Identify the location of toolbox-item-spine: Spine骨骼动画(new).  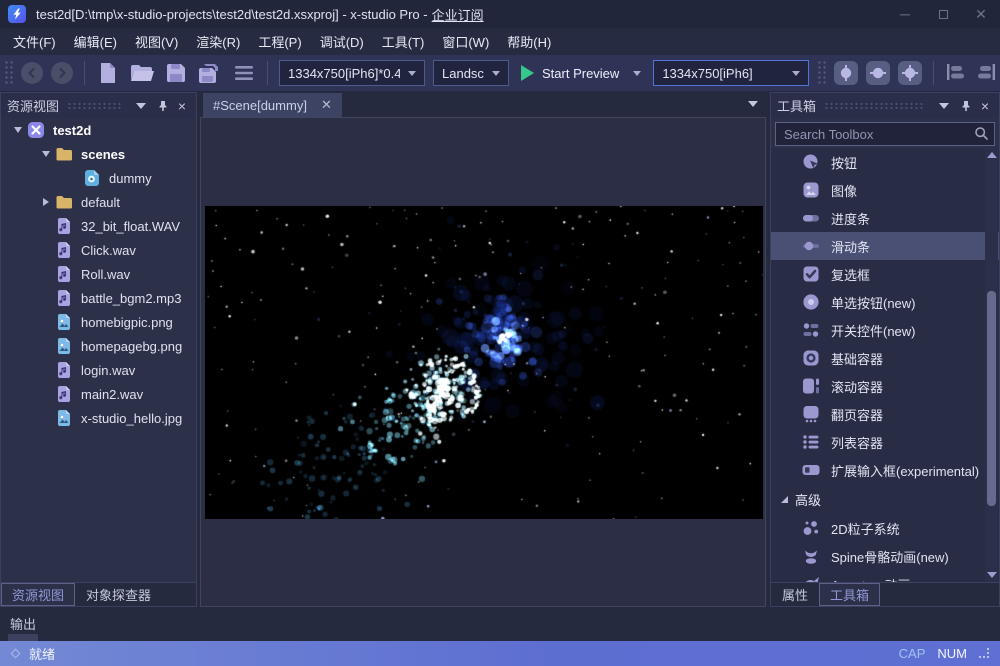
(885, 556).